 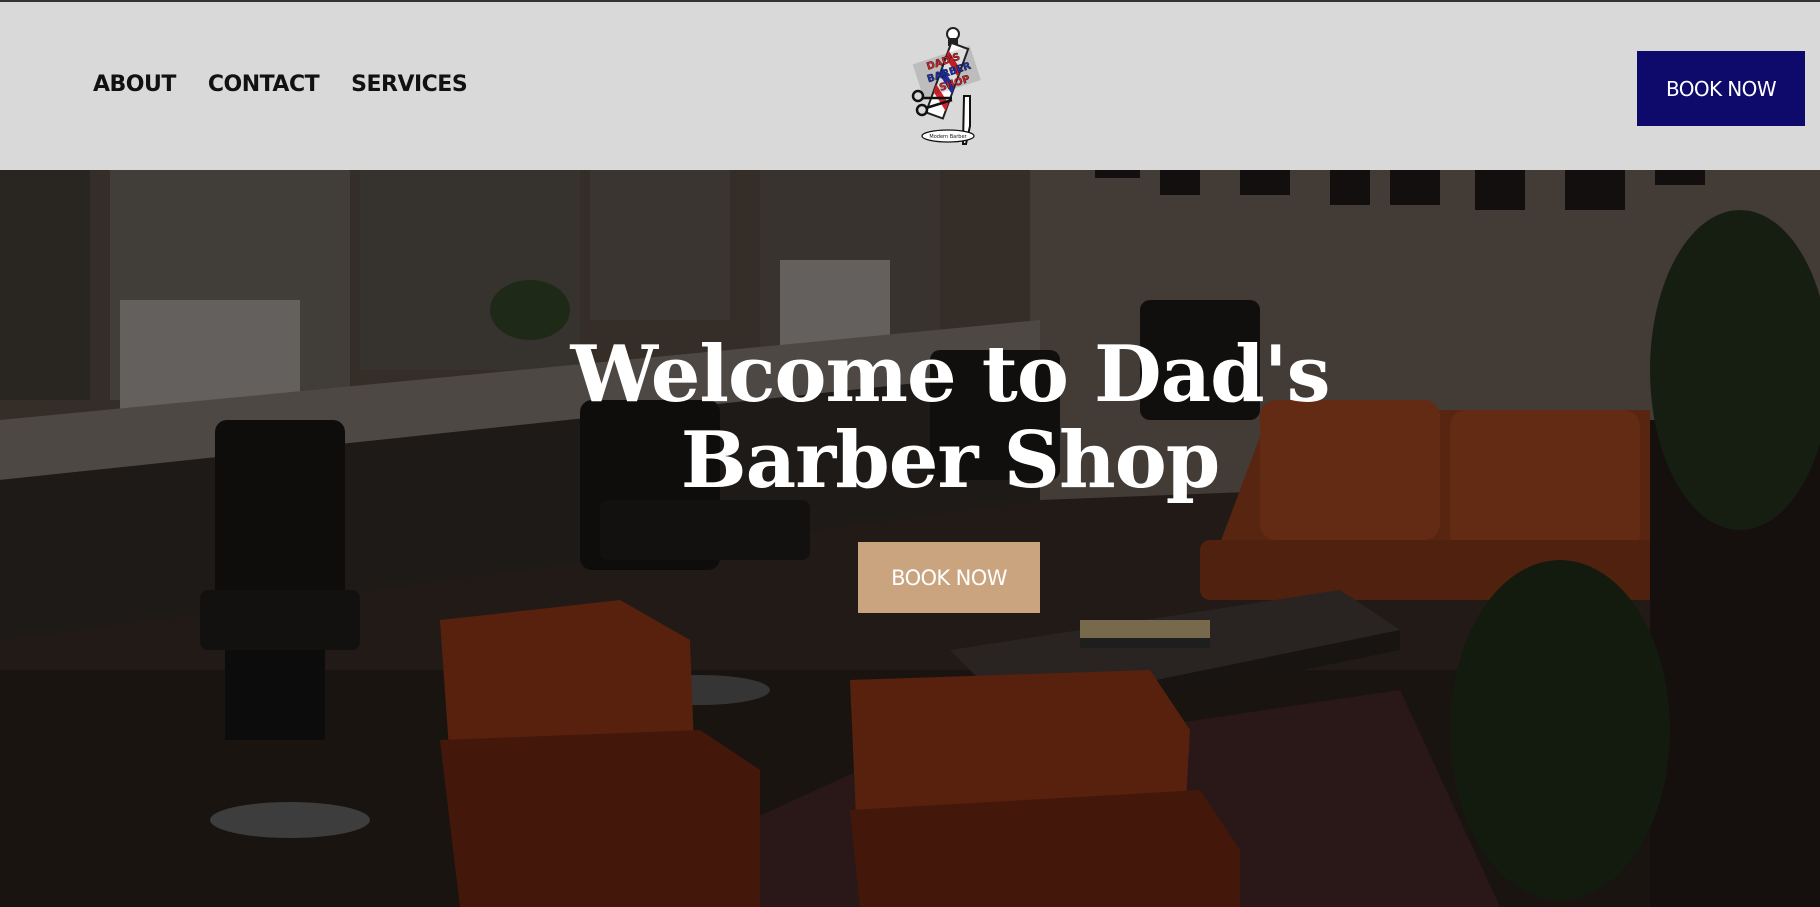 I want to click on hero-book-now-button: BOOK NOW, so click(x=949, y=577).